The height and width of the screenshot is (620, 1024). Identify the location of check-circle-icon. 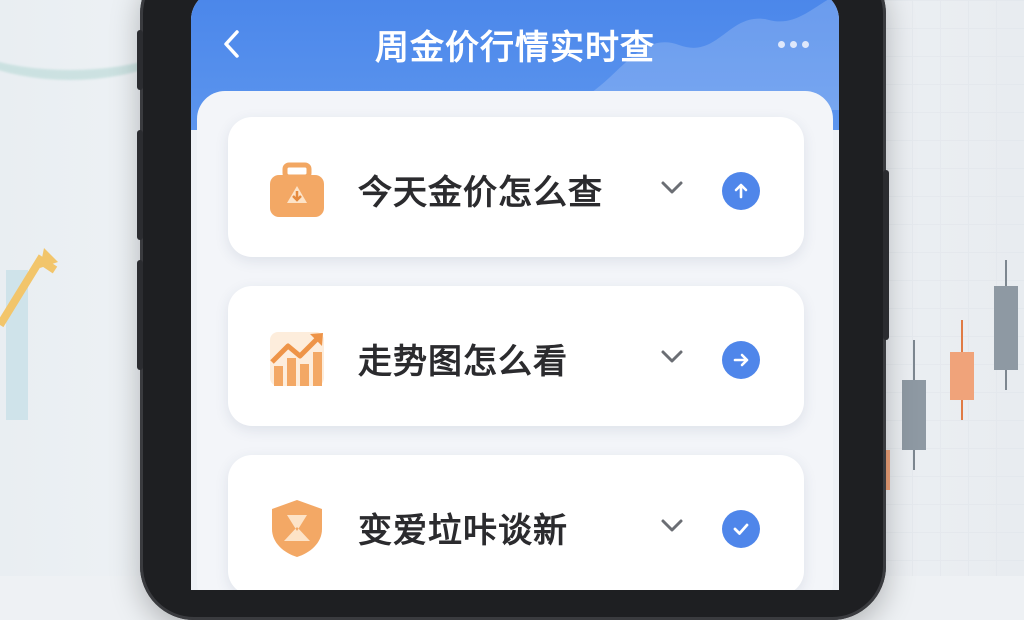
(741, 529).